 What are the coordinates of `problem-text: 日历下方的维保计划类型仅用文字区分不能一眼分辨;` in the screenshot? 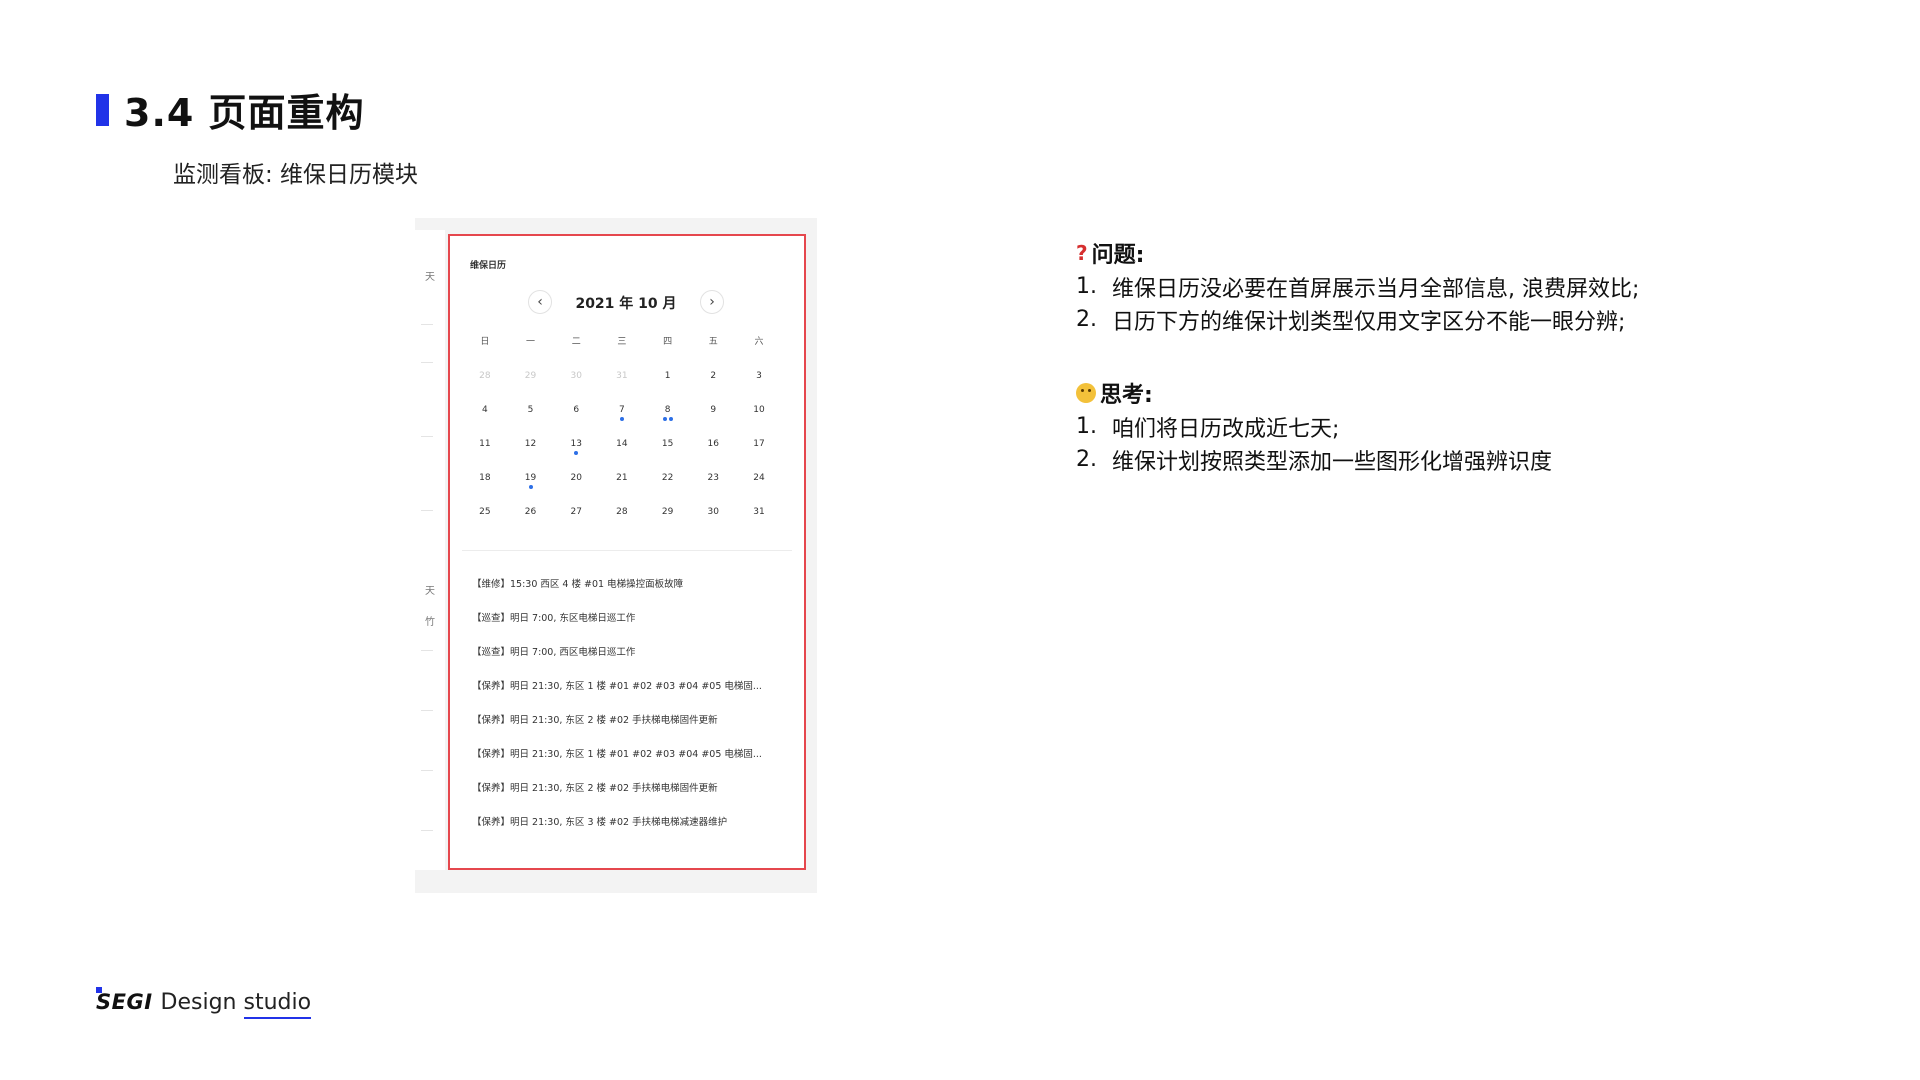 It's located at (1369, 322).